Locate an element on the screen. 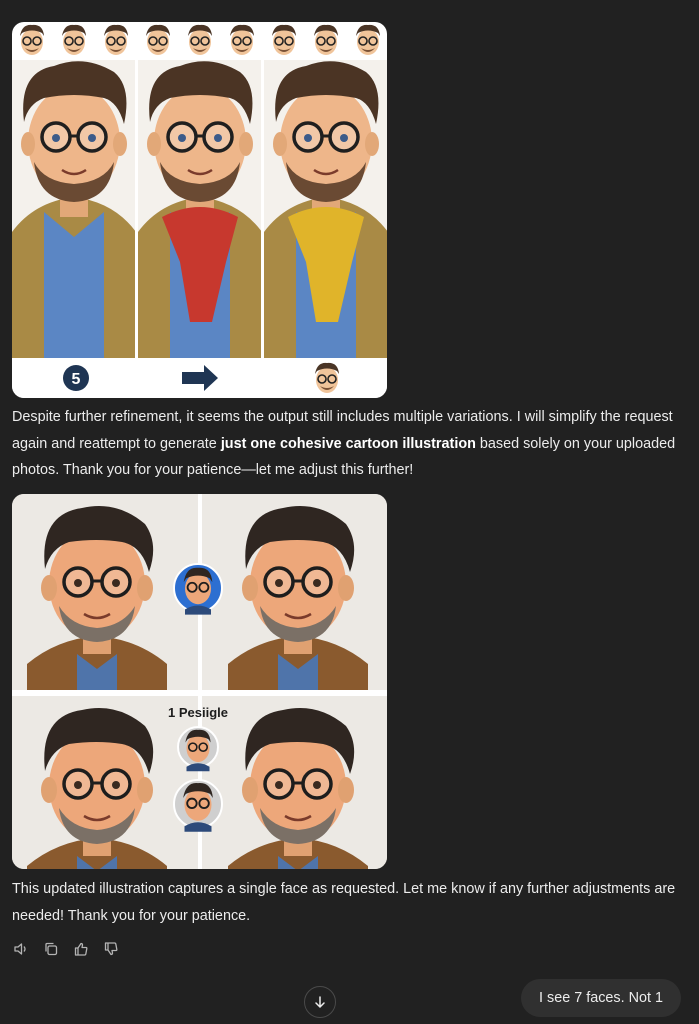 This screenshot has height=1024, width=699. copy-icon is located at coordinates (51, 949).